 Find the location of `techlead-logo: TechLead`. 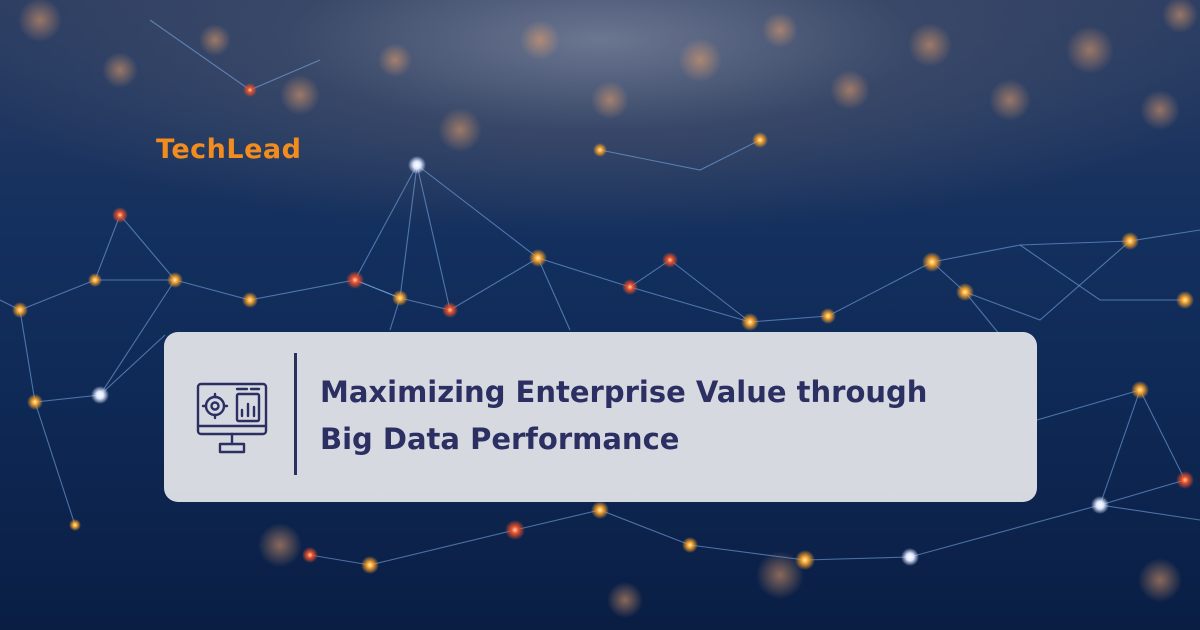

techlead-logo: TechLead is located at coordinates (229, 149).